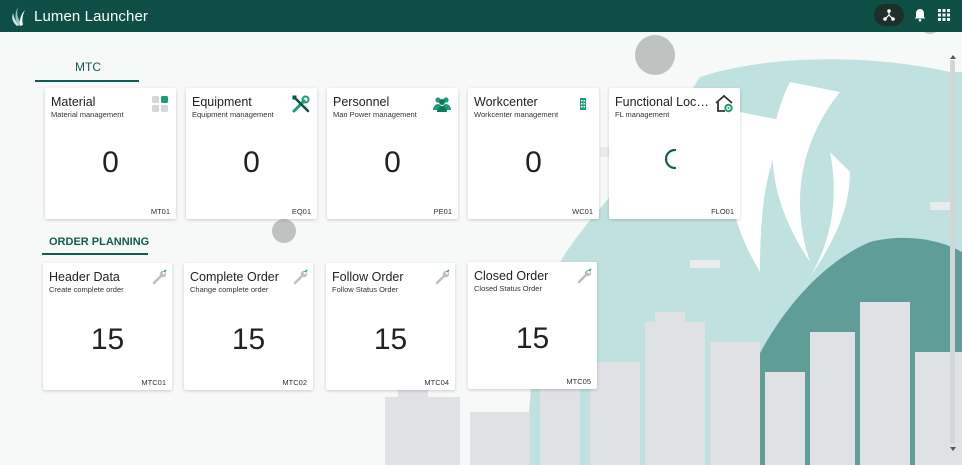 Image resolution: width=962 pixels, height=465 pixels. Describe the element at coordinates (481, 16) in the screenshot. I see `top-bar: Lumen Launcher` at that location.